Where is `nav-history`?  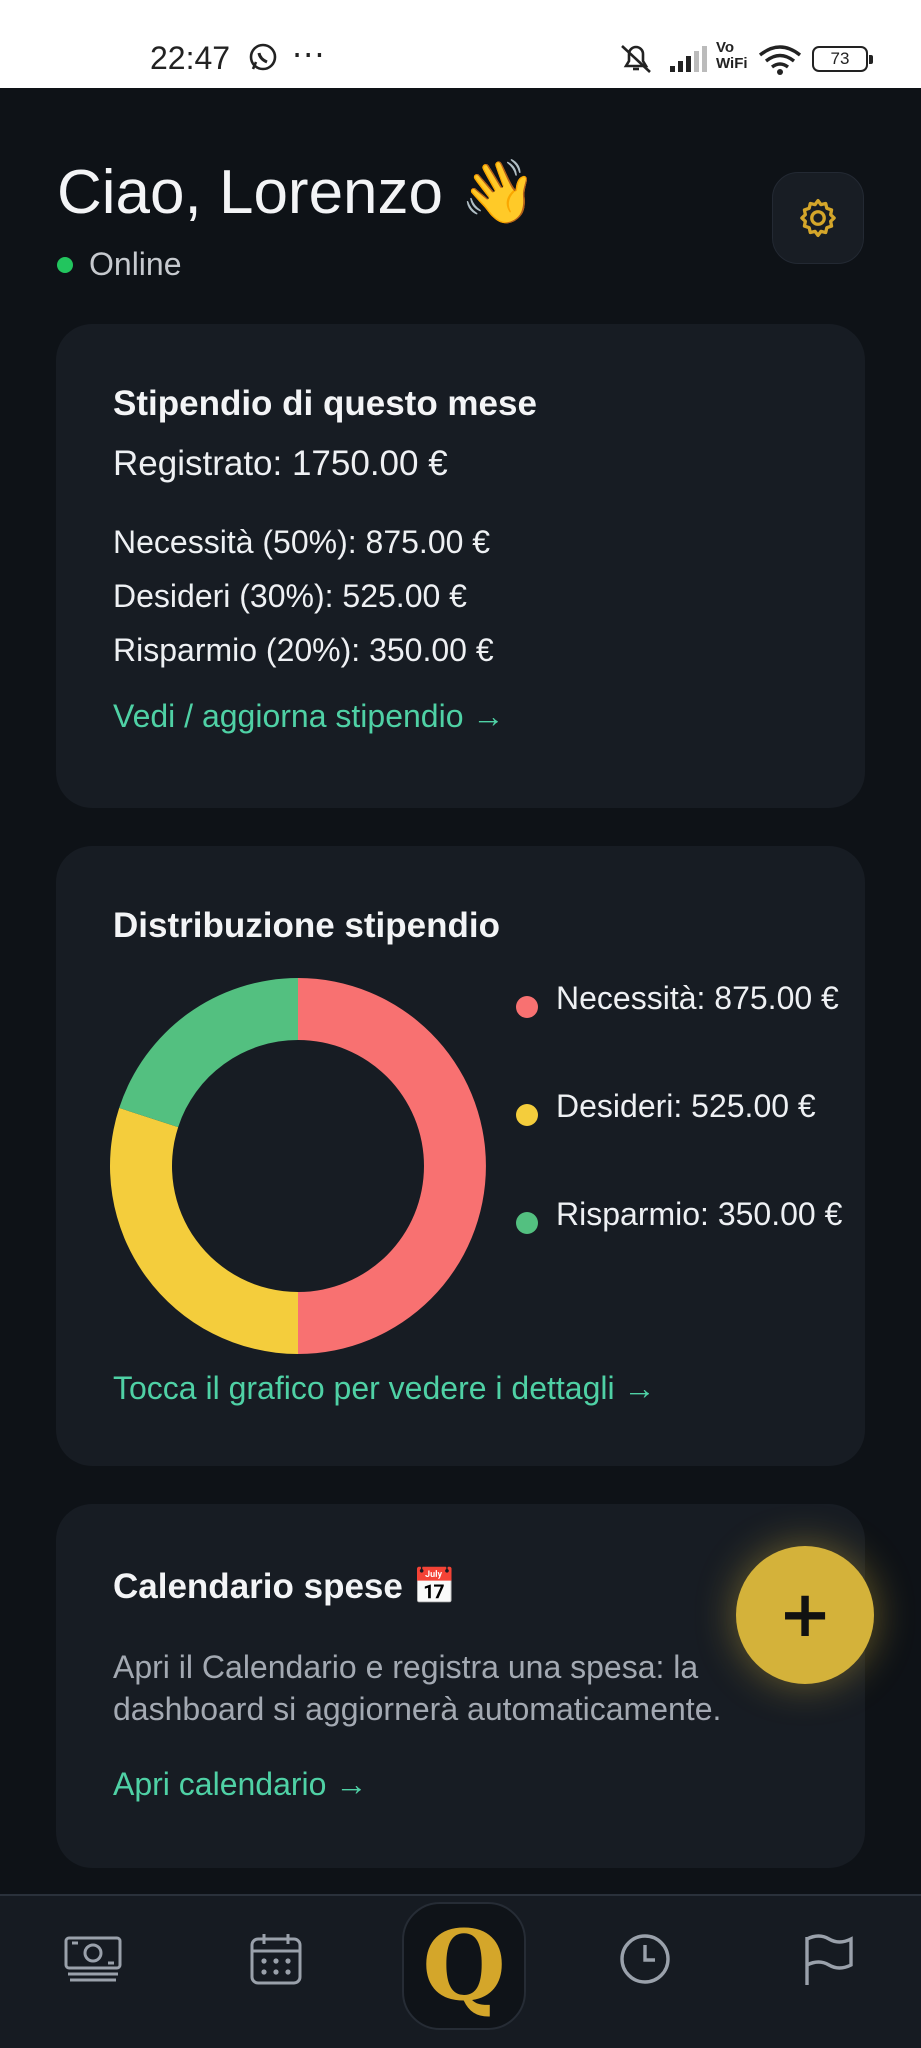
nav-history is located at coordinates (645, 1959).